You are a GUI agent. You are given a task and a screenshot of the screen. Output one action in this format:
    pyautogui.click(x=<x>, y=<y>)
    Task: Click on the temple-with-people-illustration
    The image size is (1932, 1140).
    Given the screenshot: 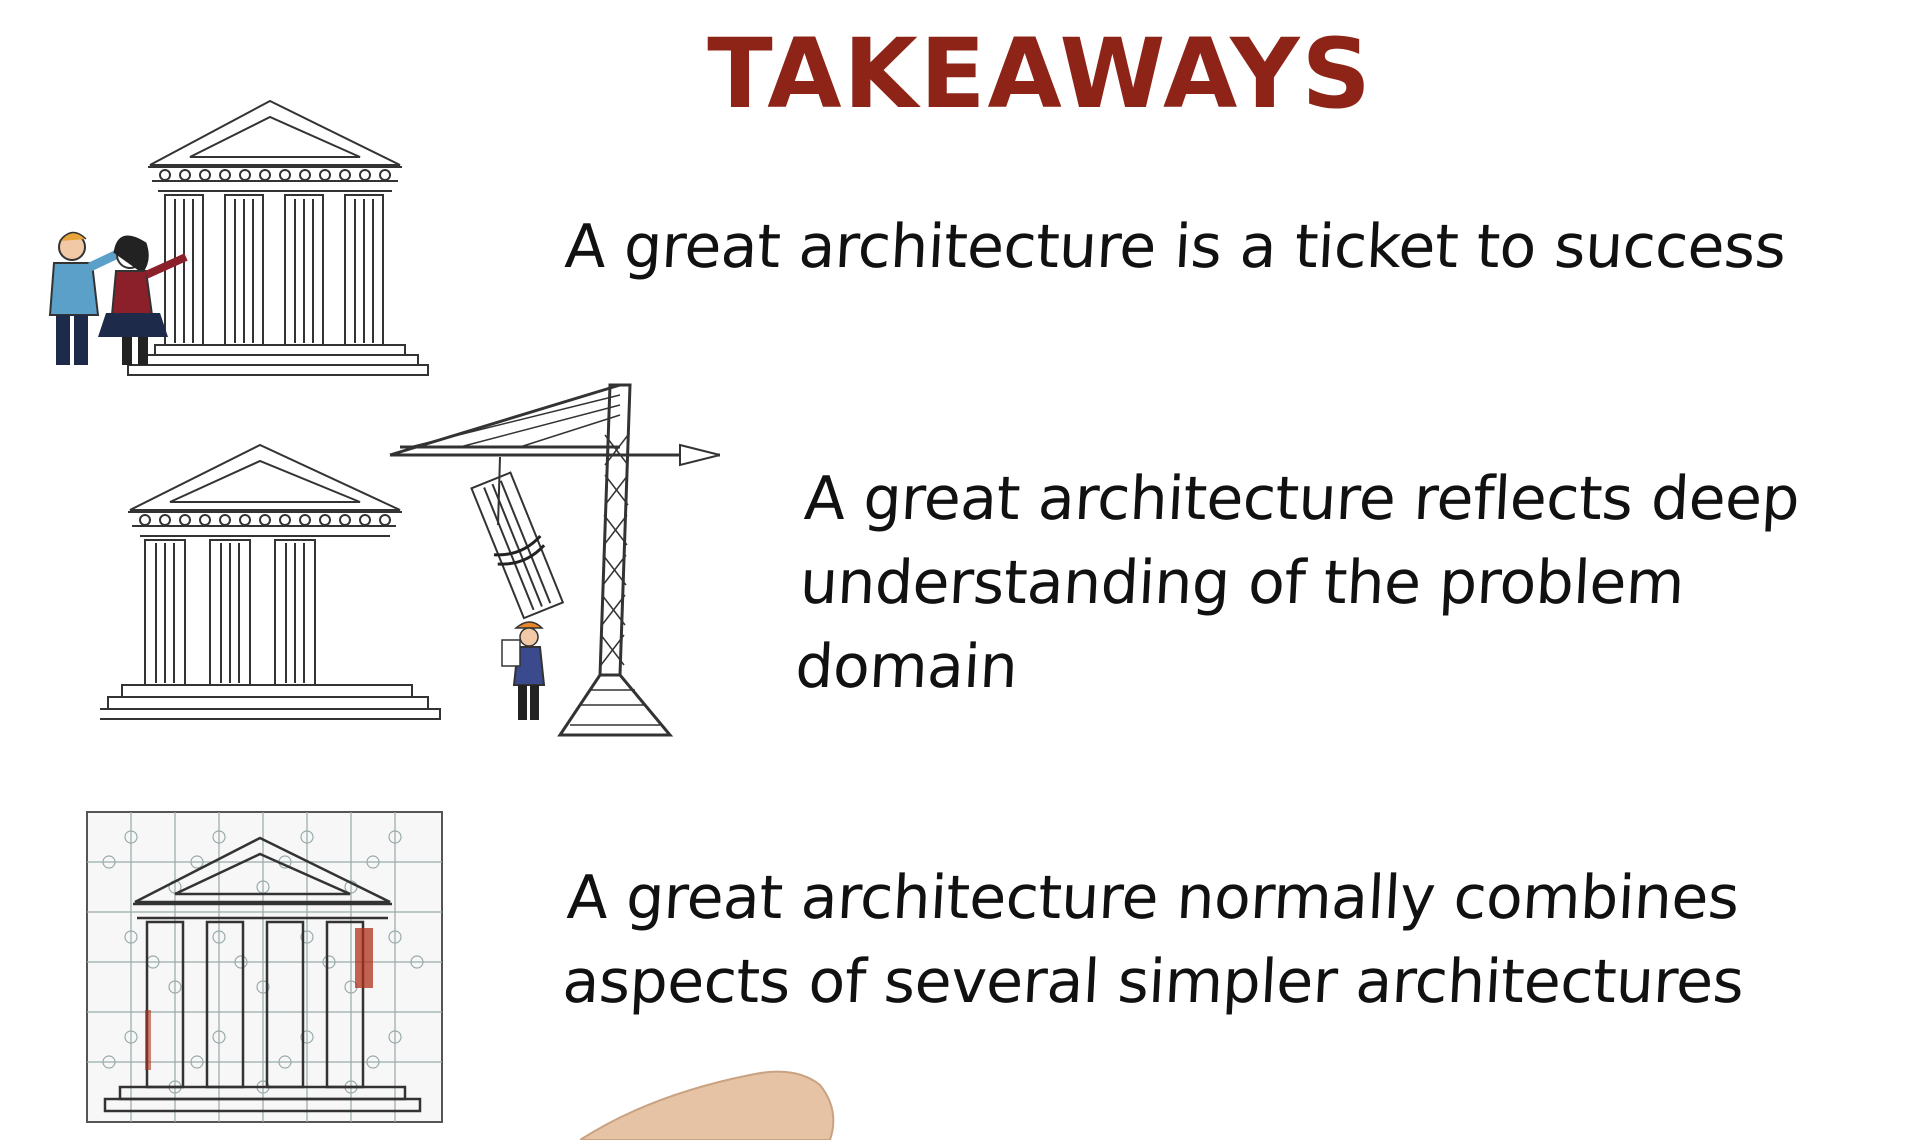 What is the action you would take?
    pyautogui.click(x=238, y=237)
    